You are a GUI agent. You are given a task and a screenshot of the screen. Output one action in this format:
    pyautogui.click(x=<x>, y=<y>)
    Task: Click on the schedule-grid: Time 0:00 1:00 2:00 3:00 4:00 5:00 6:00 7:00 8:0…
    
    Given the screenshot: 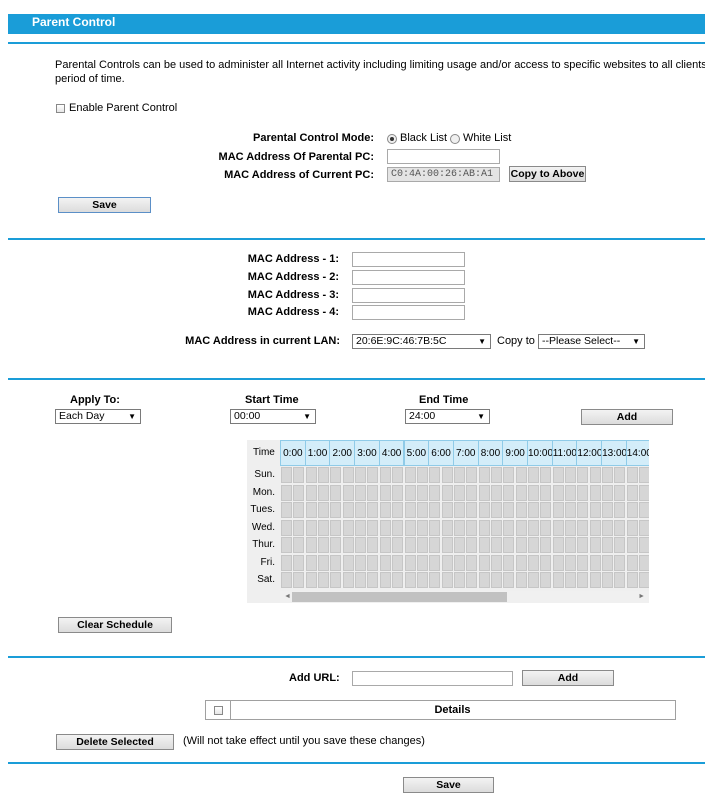 What is the action you would take?
    pyautogui.click(x=448, y=521)
    